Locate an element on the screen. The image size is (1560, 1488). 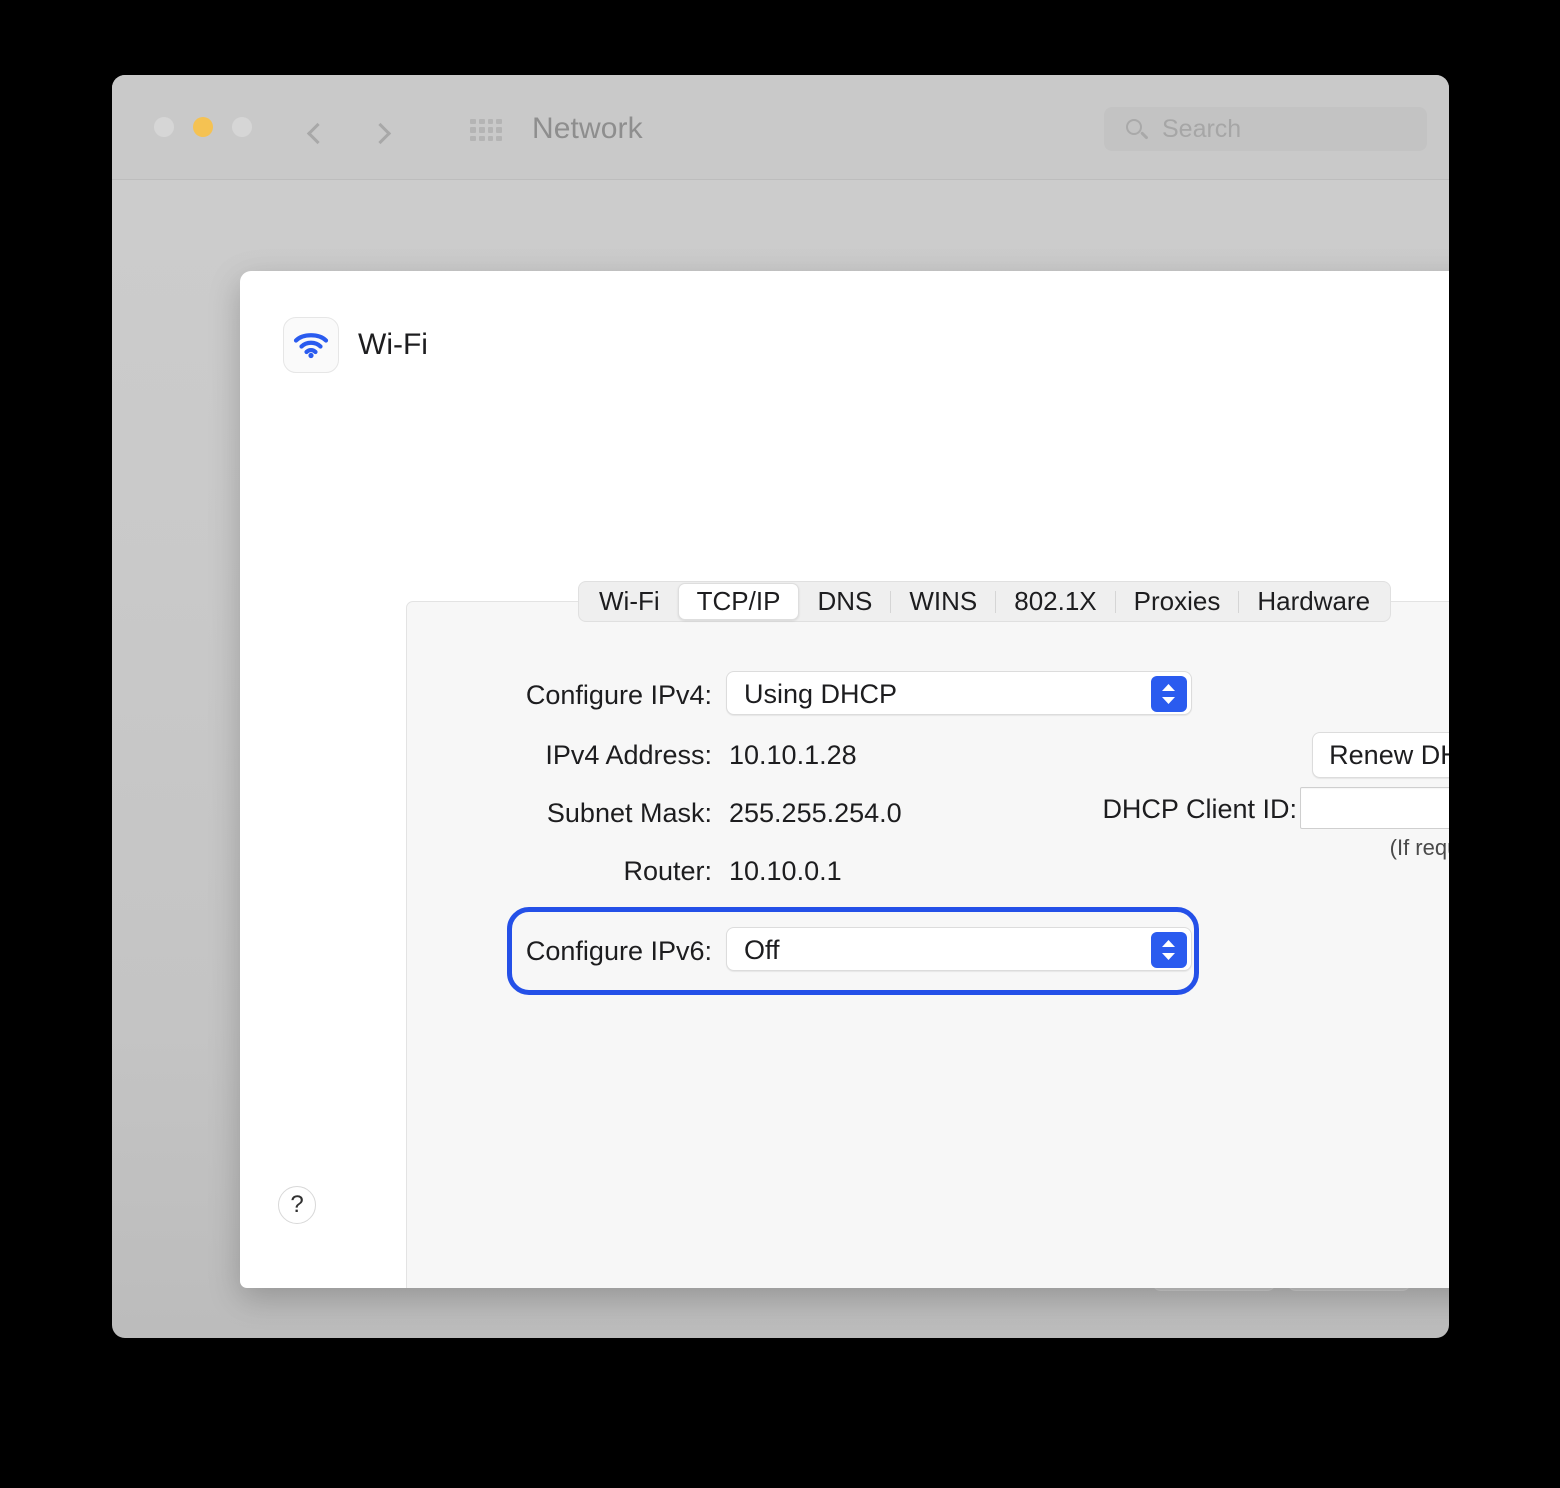
search-placeholder: Search is located at coordinates (1202, 129).